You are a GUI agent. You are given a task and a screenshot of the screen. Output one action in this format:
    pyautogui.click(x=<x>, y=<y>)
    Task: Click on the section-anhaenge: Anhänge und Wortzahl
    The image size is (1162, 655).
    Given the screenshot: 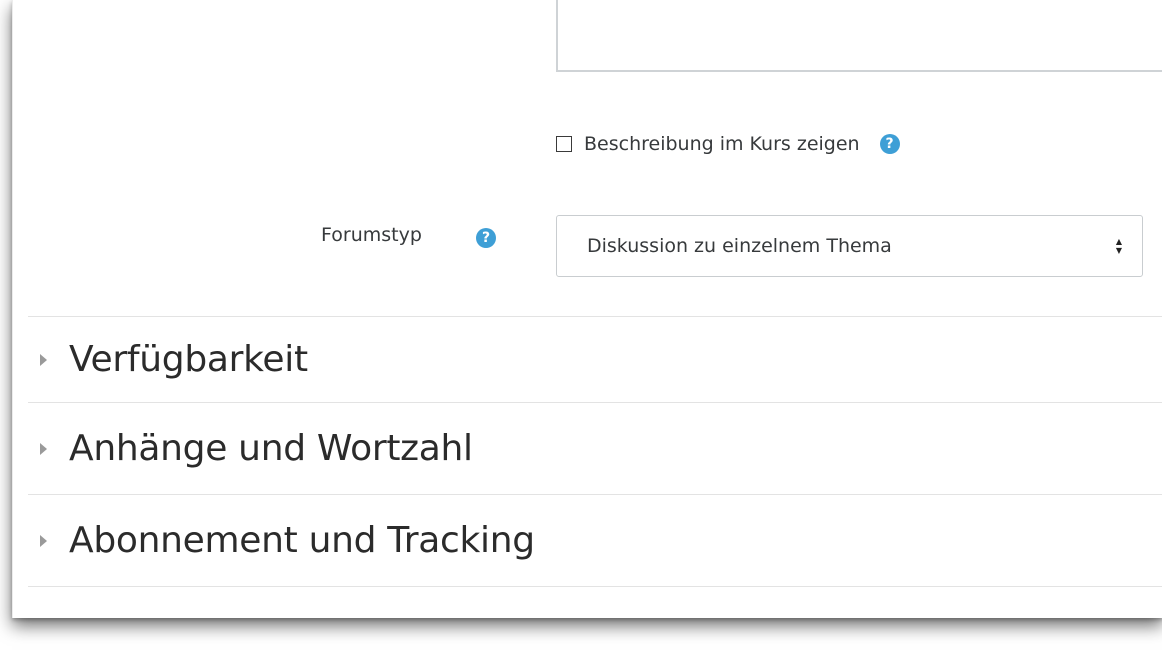 What is the action you would take?
    pyautogui.click(x=595, y=448)
    